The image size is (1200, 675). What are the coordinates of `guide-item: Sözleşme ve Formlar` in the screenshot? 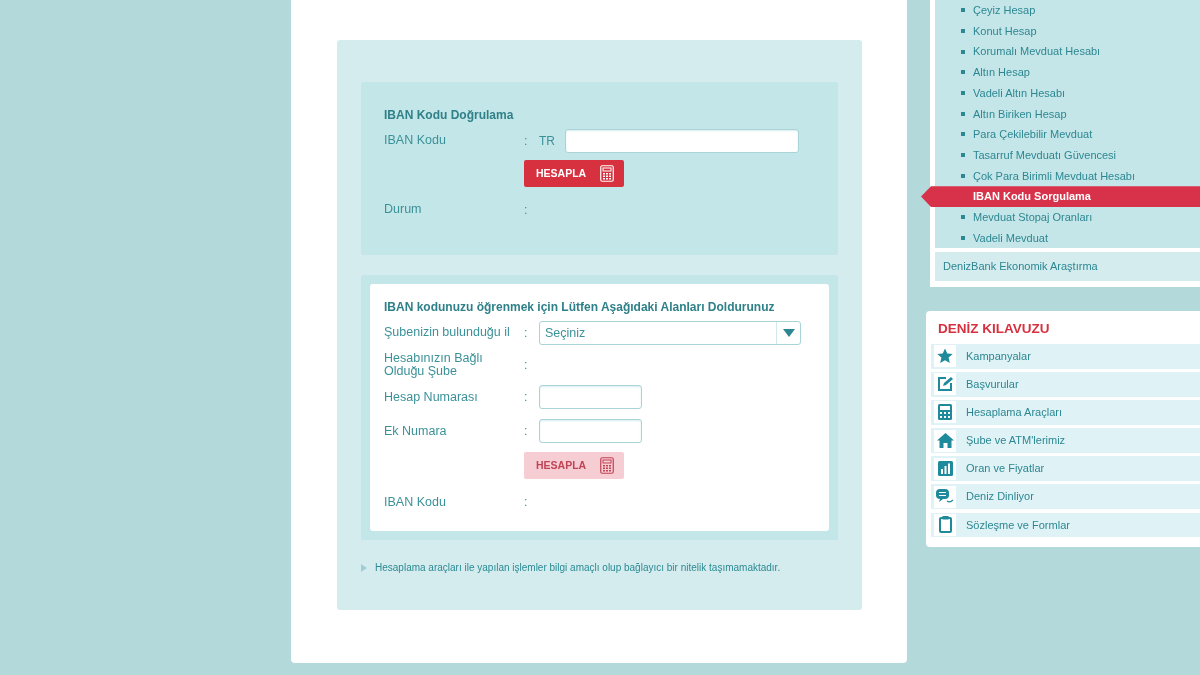 It's located at (1065, 525).